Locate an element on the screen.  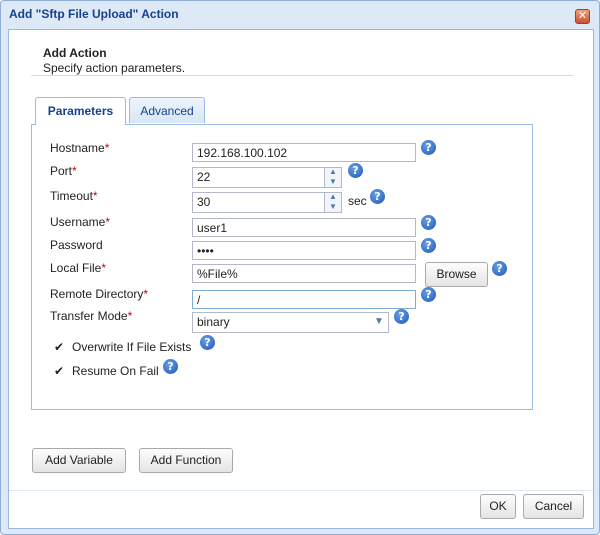
port-stepper: 22 ▲ ▼ is located at coordinates (267, 177).